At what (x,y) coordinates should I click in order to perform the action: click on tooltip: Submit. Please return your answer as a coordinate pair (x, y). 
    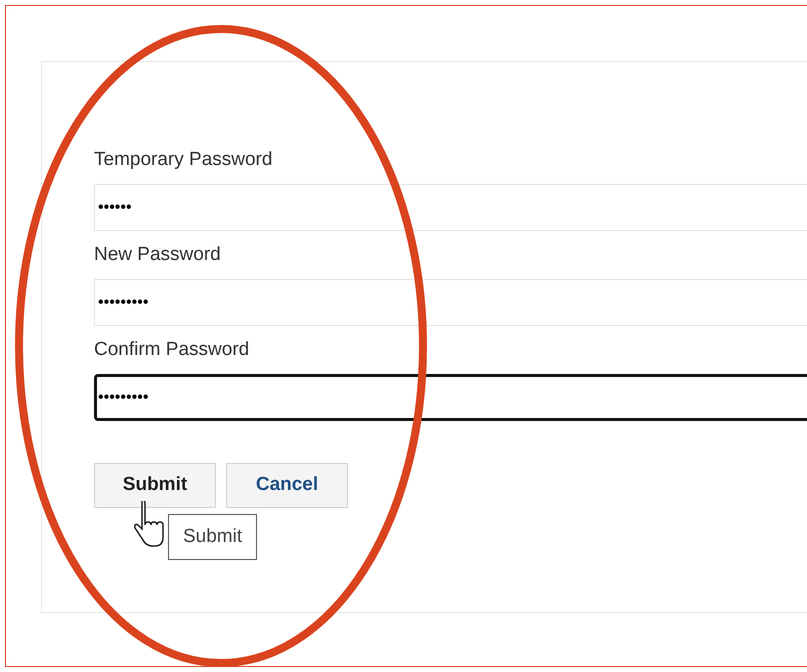
    Looking at the image, I should click on (213, 537).